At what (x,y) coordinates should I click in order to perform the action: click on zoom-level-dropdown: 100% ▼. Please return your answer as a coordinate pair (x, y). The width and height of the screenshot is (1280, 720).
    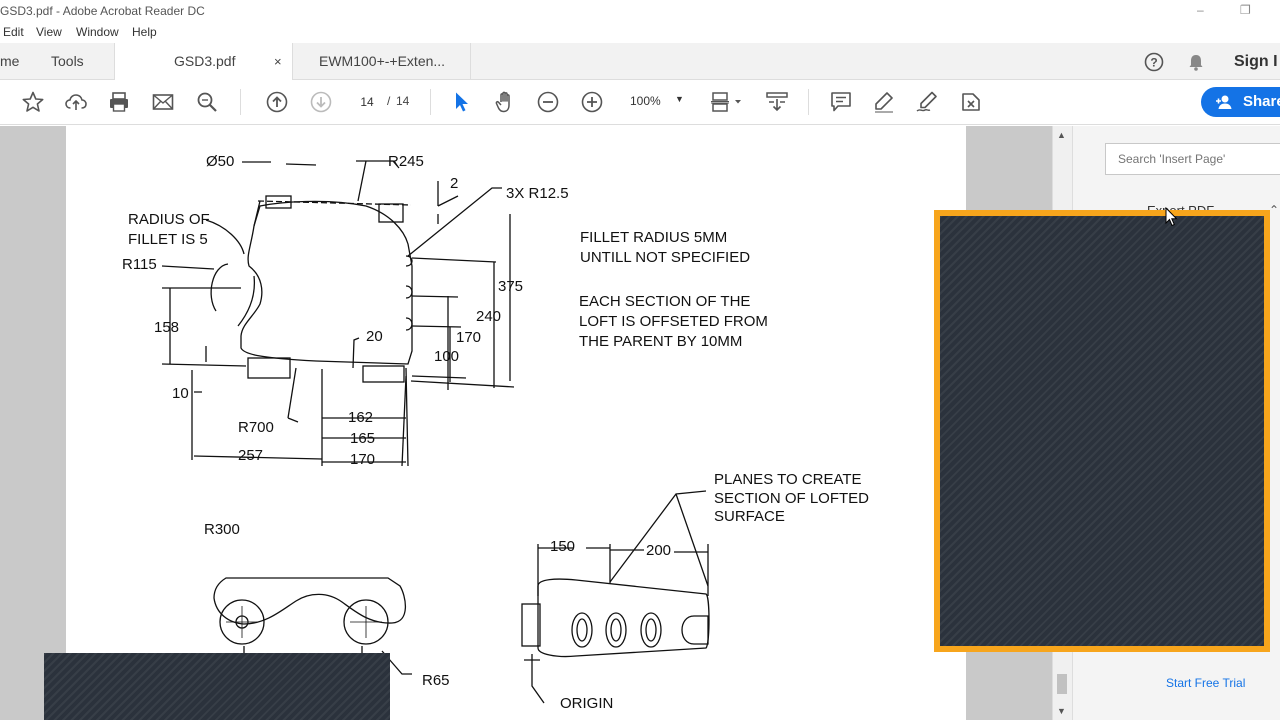
    Looking at the image, I should click on (655, 102).